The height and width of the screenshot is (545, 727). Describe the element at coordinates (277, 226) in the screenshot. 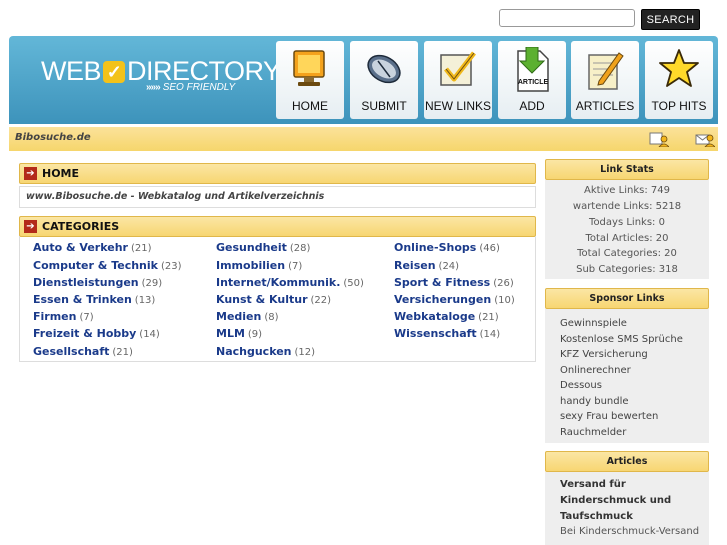

I see `categories-panel-header: ➔ CATEGORIES` at that location.